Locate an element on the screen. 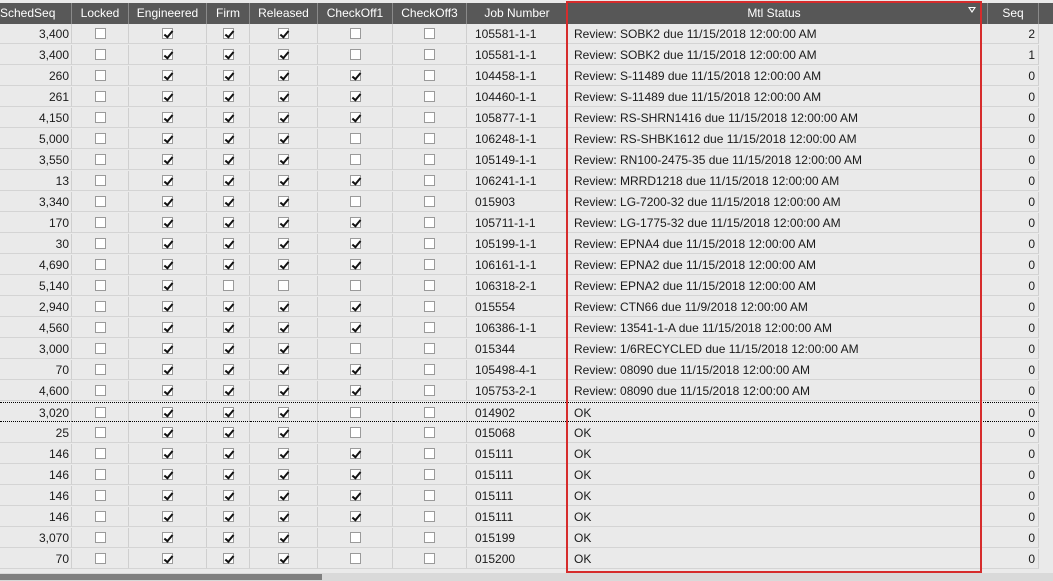 Image resolution: width=1053 pixels, height=581 pixels. column-header-seq: Seq is located at coordinates (1013, 13).